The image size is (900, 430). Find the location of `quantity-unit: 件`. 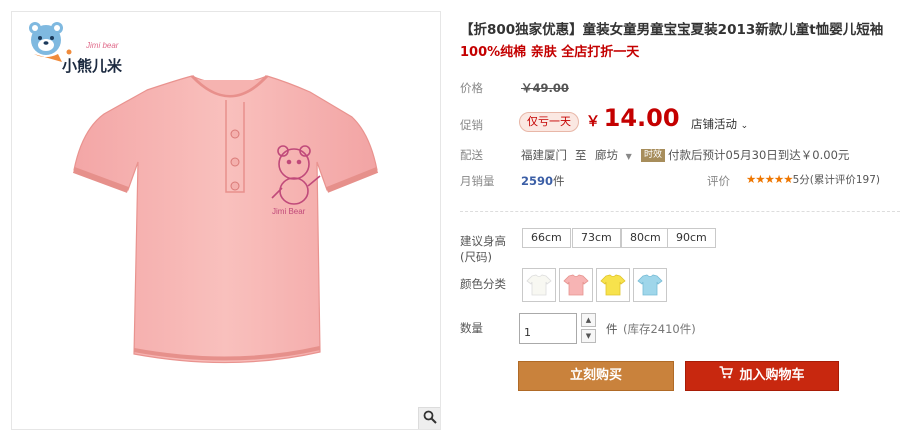

quantity-unit: 件 is located at coordinates (612, 329).